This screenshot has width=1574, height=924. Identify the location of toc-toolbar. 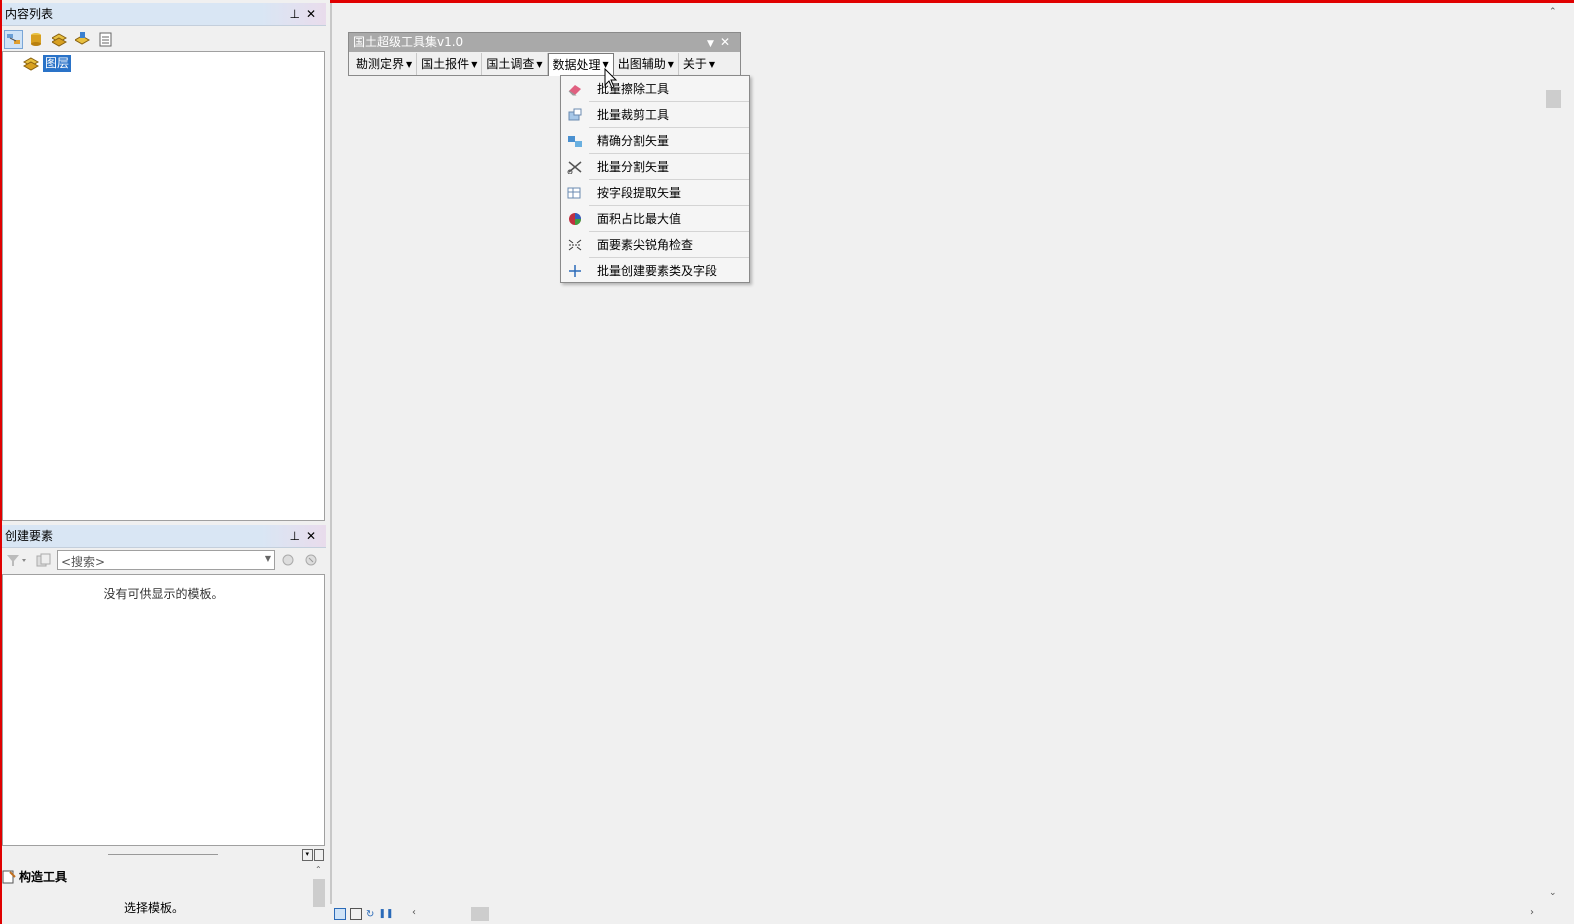
(164, 39).